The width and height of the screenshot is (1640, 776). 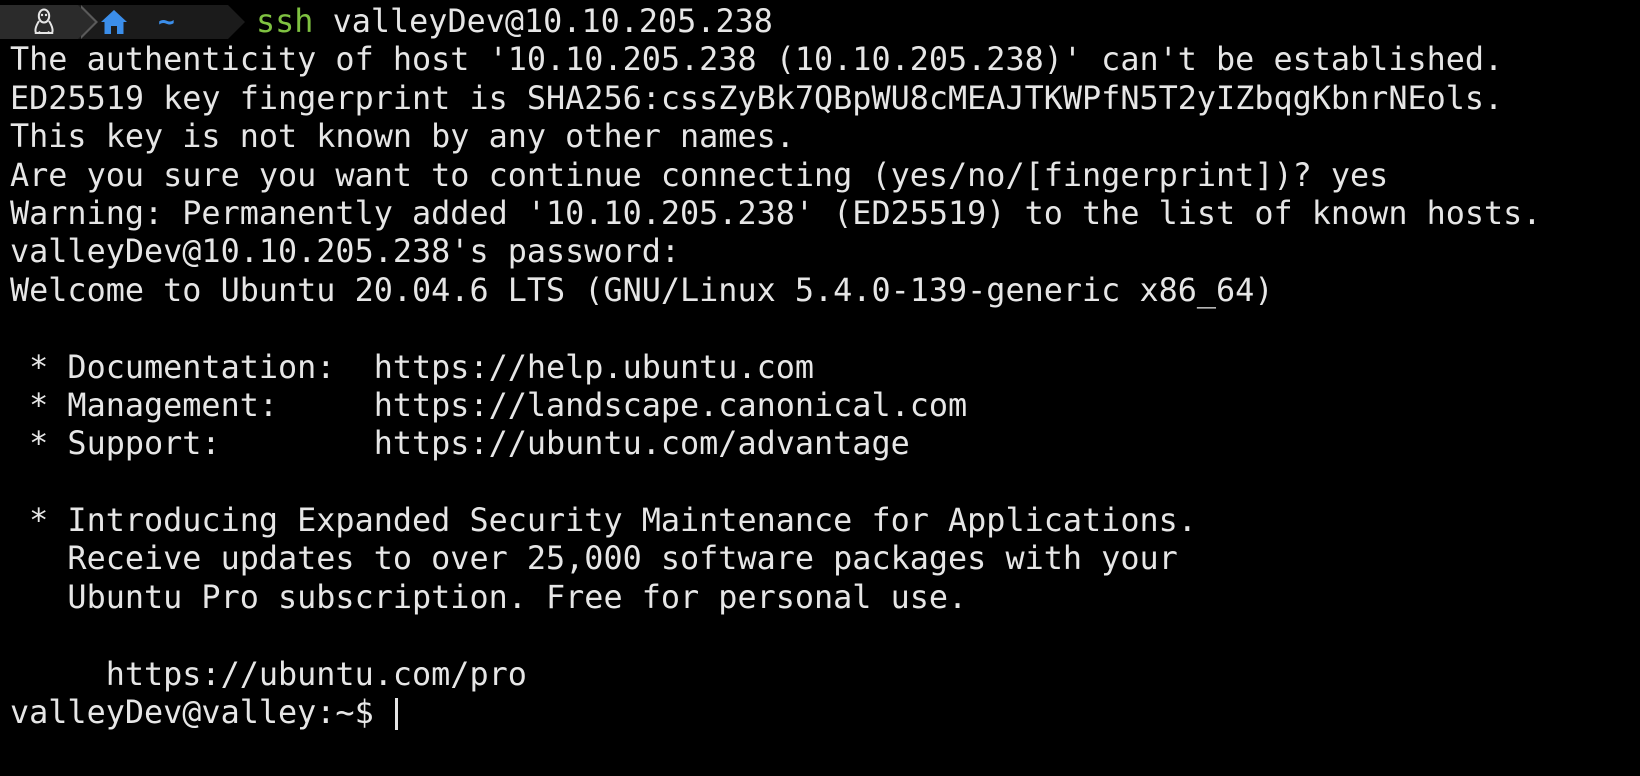 What do you see at coordinates (412, 367) in the screenshot?
I see `output-line: * Documentation: https://help.ubuntu.com` at bounding box center [412, 367].